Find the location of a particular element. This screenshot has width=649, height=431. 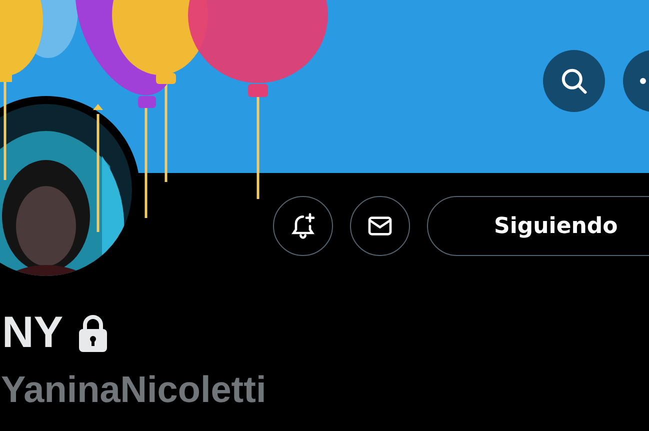

following-button: Siguiendo is located at coordinates (538, 226).